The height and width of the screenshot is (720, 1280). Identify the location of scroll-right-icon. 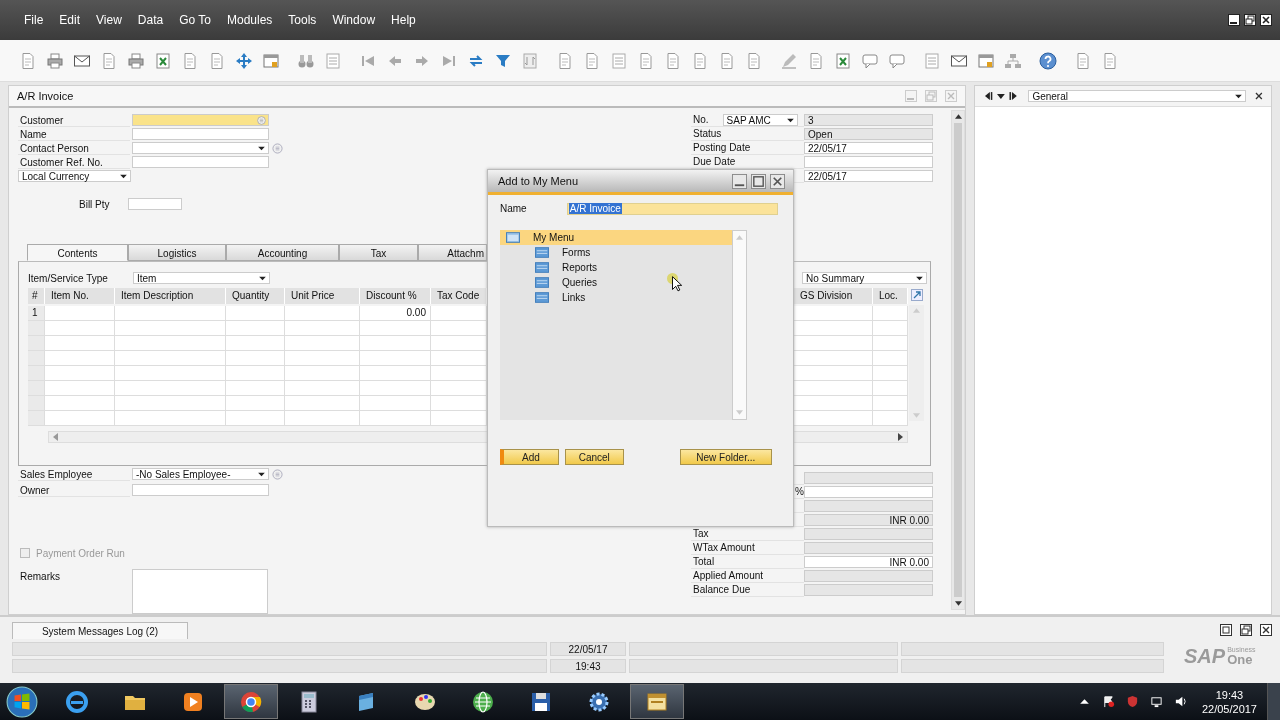
(900, 437).